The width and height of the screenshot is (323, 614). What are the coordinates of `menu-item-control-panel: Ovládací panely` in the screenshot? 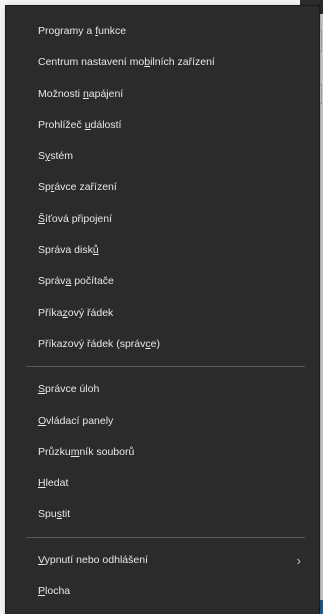 It's located at (162, 421).